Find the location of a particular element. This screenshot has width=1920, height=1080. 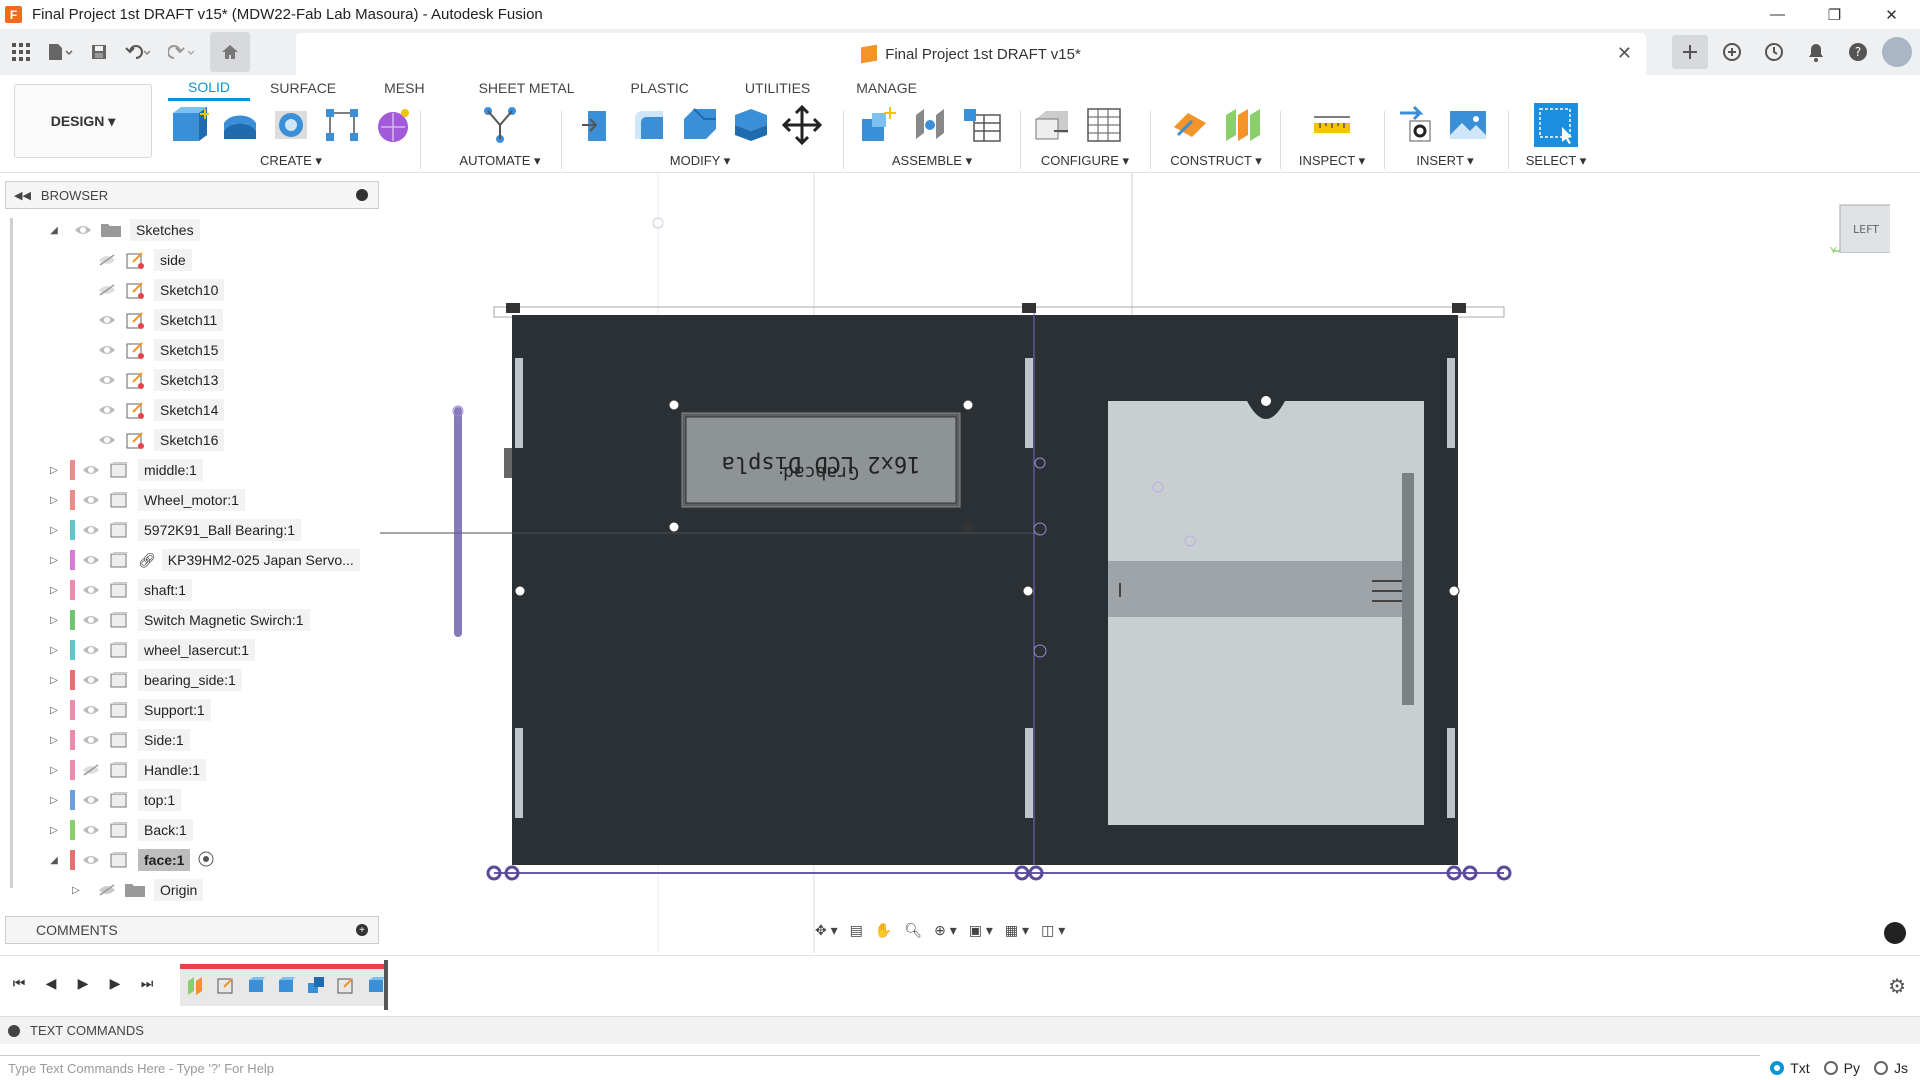

pan-hand-icon: ✋ is located at coordinates (883, 930).